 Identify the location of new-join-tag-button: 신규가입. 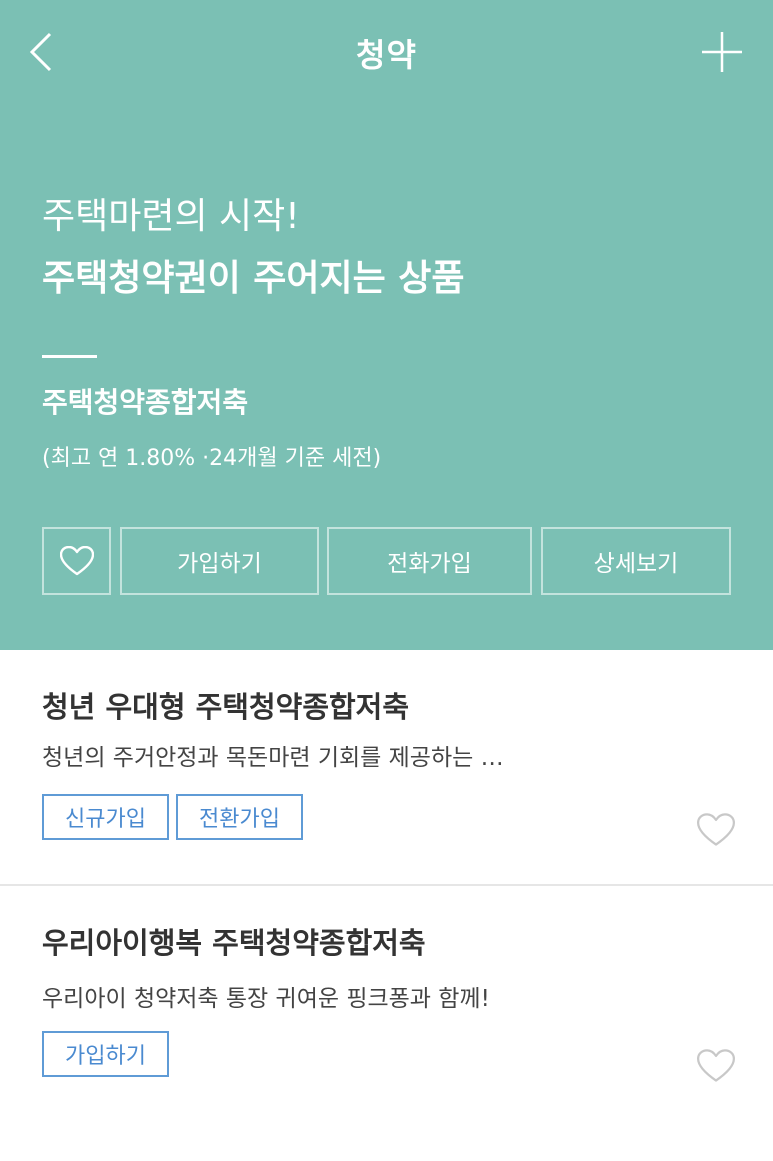
(105, 817).